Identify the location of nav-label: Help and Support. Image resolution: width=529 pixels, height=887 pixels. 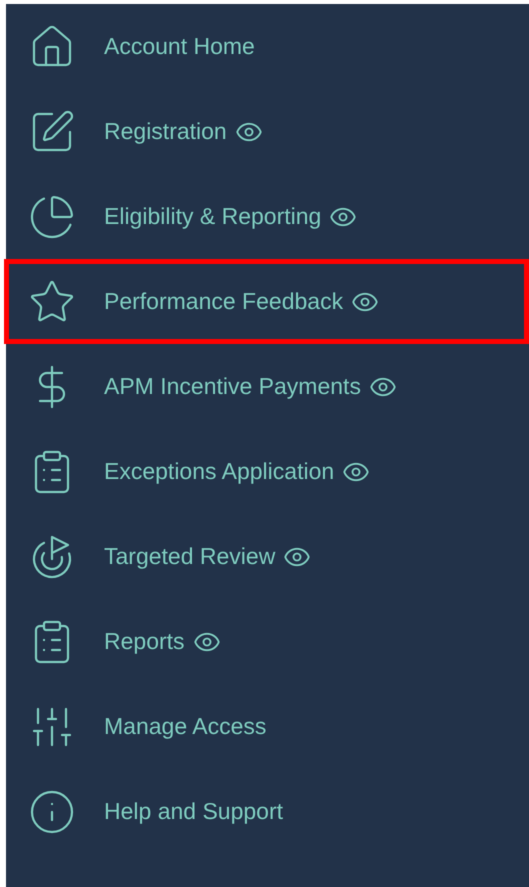
(194, 811).